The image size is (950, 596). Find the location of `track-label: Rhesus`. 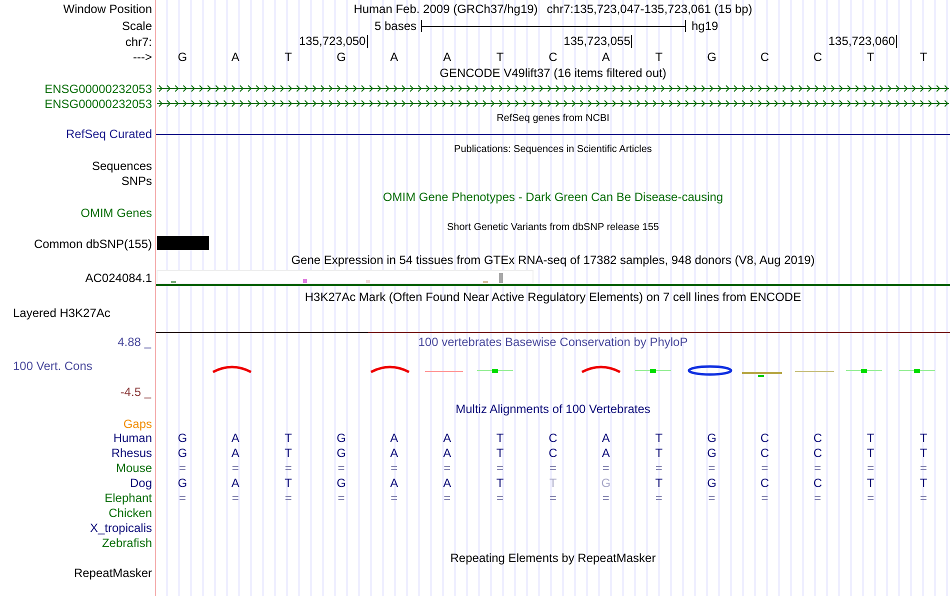

track-label: Rhesus is located at coordinates (131, 452).